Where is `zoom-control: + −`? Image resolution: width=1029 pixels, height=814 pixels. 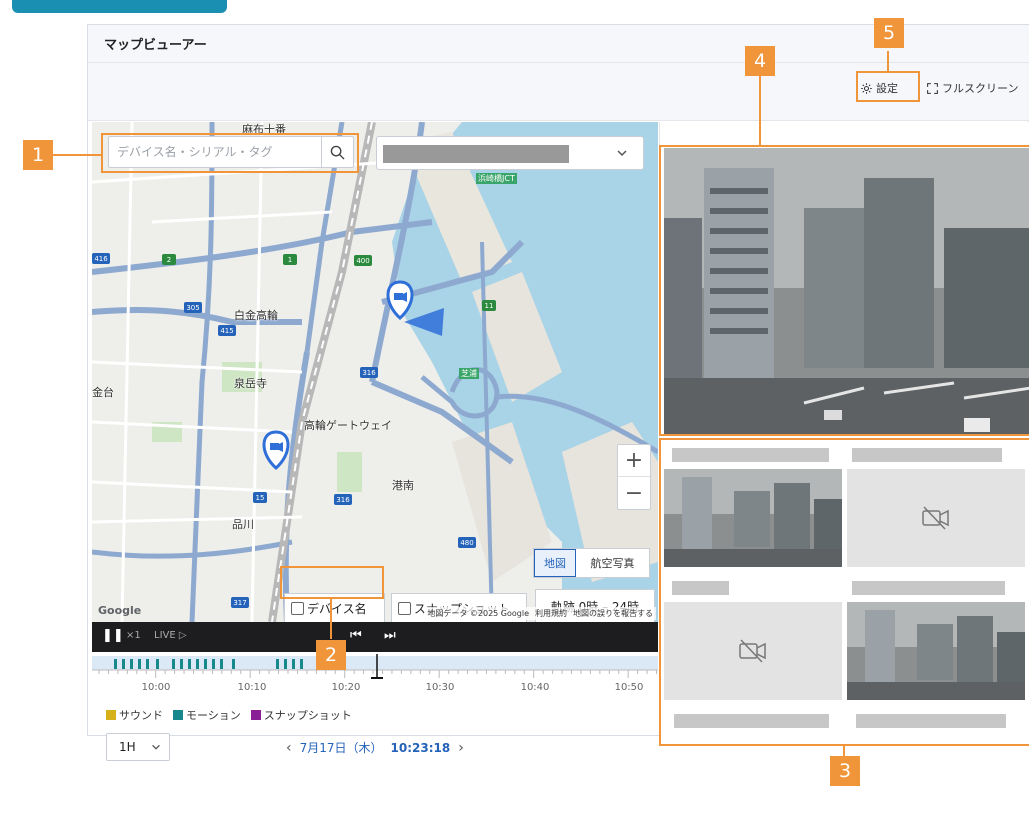 zoom-control: + − is located at coordinates (634, 477).